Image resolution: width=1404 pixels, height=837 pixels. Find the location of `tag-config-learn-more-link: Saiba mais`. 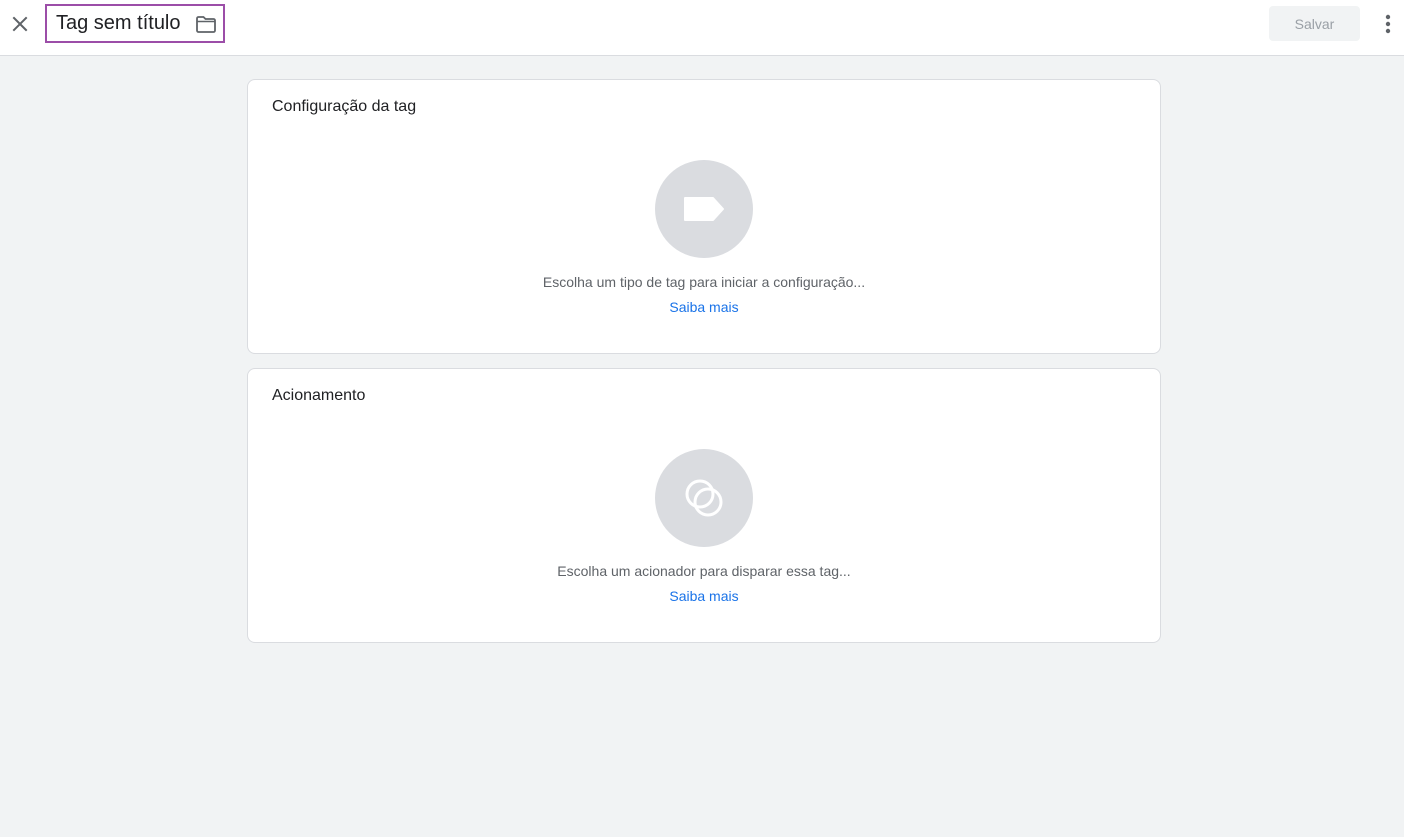

tag-config-learn-more-link: Saiba mais is located at coordinates (703, 307).